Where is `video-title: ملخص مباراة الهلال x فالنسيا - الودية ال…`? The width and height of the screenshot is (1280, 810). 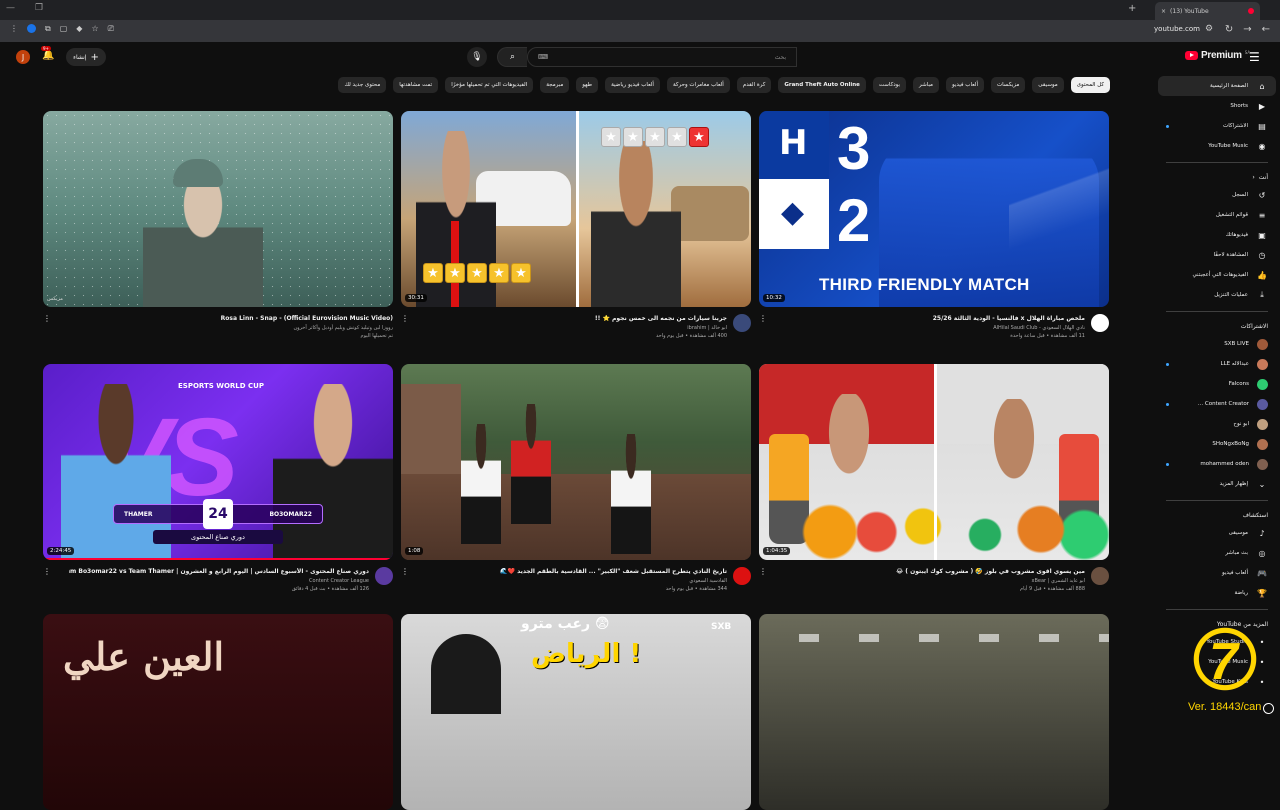
video-title: ملخص مباراة الهلال x فالنسيا - الودية ال… is located at coordinates (935, 318).